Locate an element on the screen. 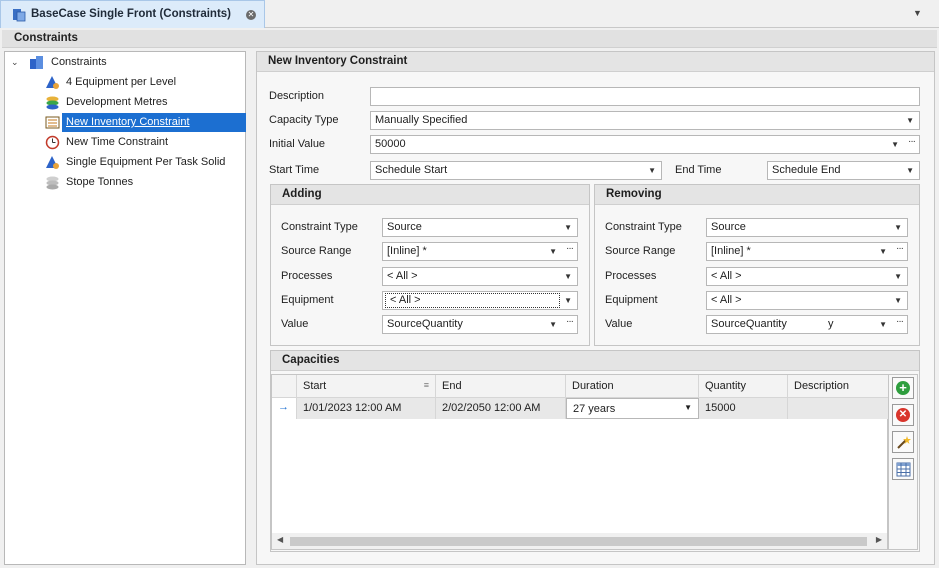  wizard-button is located at coordinates (903, 442).